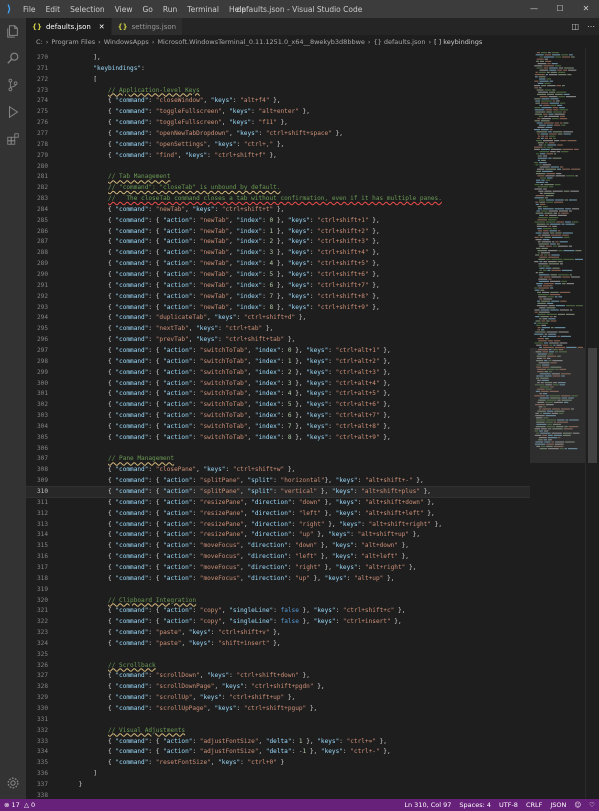 The height and width of the screenshot is (811, 599). What do you see at coordinates (147, 9) in the screenshot?
I see `menu-go: Go` at bounding box center [147, 9].